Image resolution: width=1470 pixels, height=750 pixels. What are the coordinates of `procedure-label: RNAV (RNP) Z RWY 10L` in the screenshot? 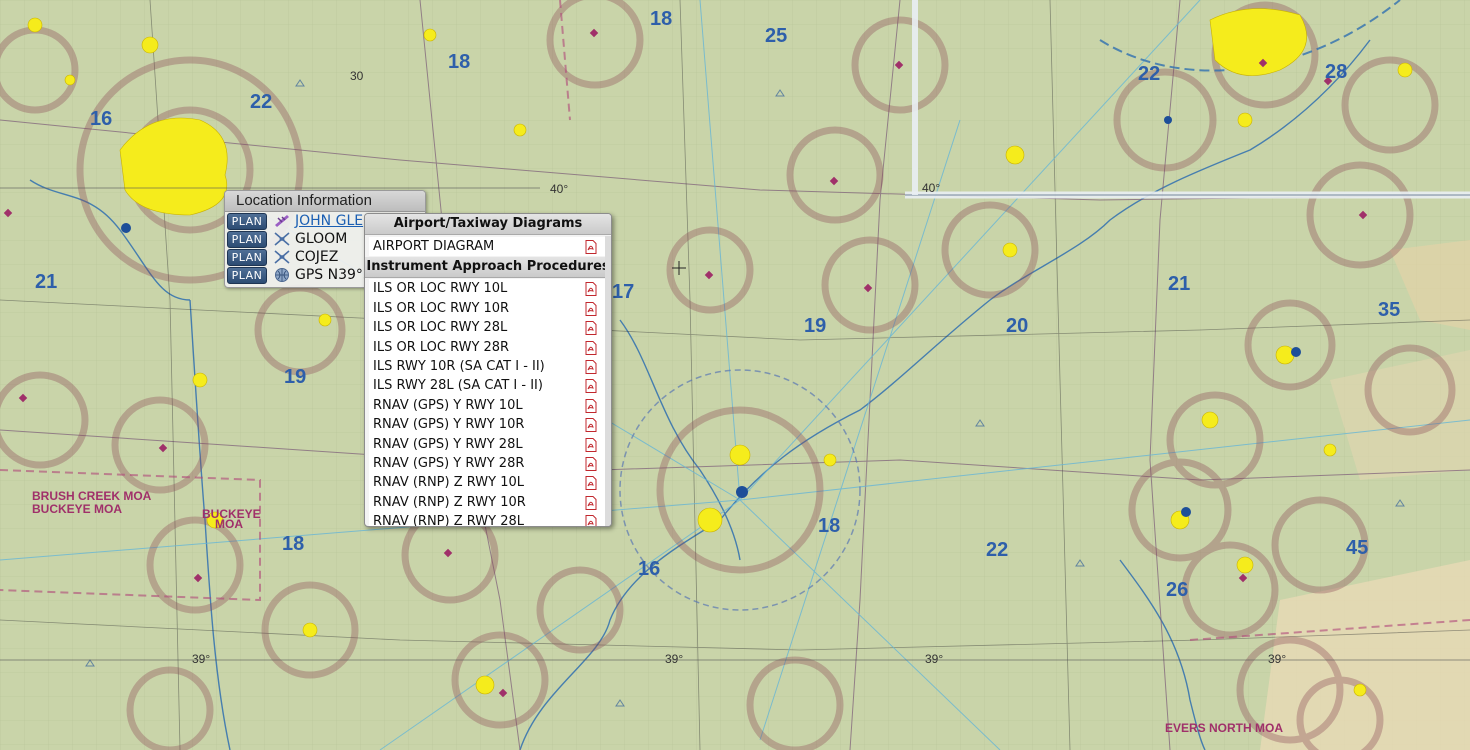 It's located at (448, 483).